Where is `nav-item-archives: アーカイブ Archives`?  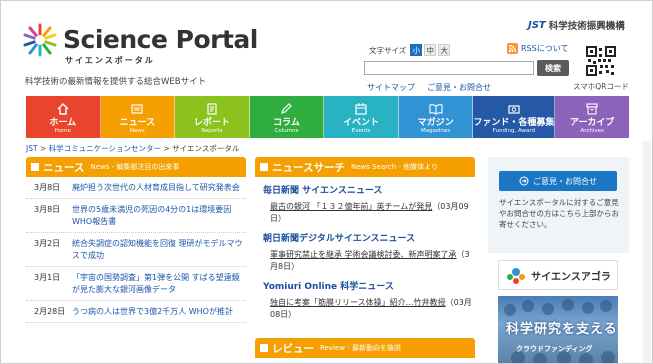
nav-item-archives: アーカイブ Archives is located at coordinates (592, 117).